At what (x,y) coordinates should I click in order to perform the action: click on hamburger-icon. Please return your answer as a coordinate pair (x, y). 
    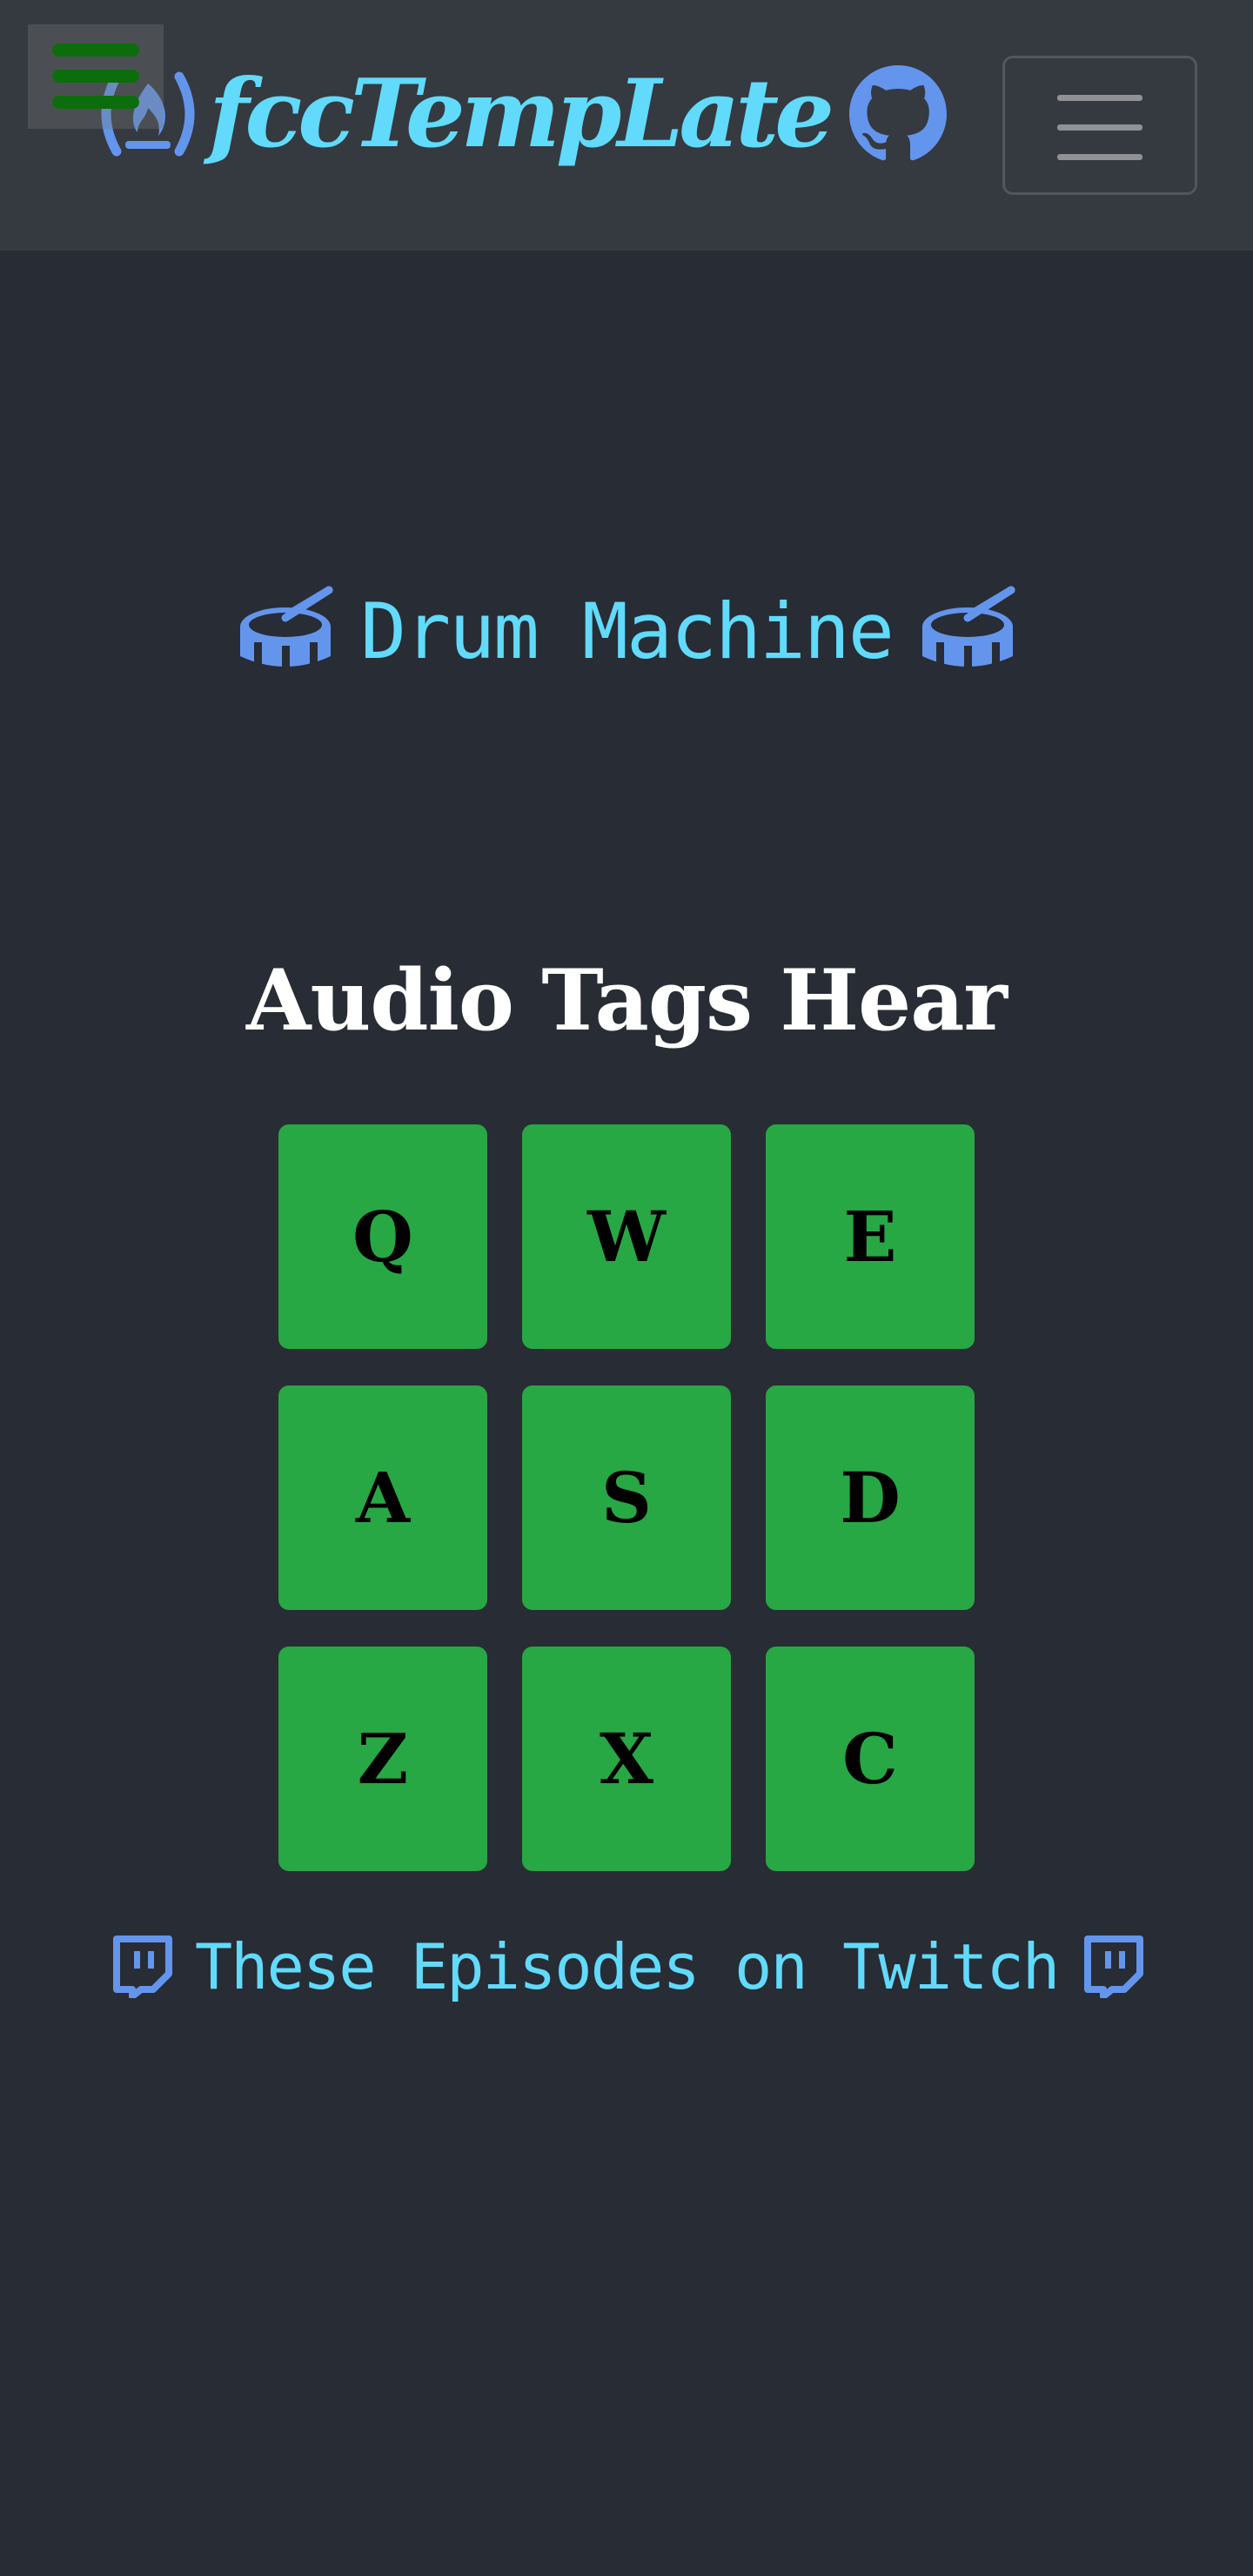
    Looking at the image, I should click on (96, 77).